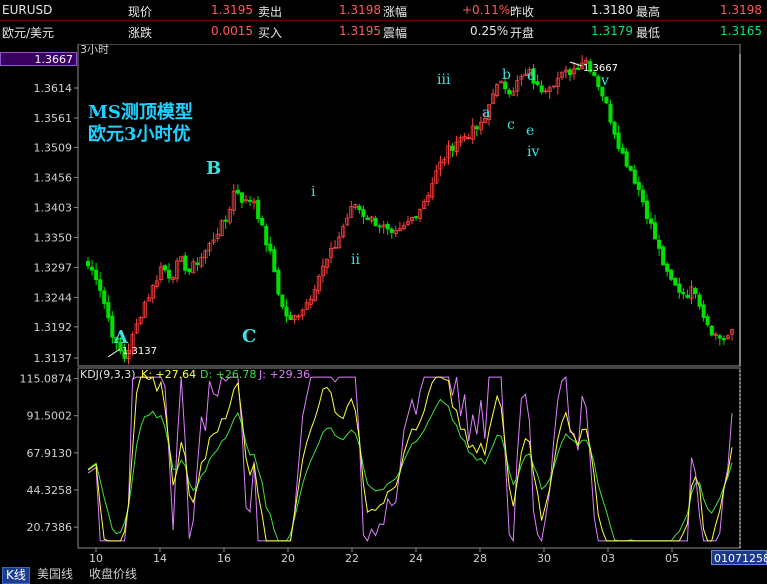 The height and width of the screenshot is (584, 767). I want to click on x-tick-label: 10, so click(96, 558).